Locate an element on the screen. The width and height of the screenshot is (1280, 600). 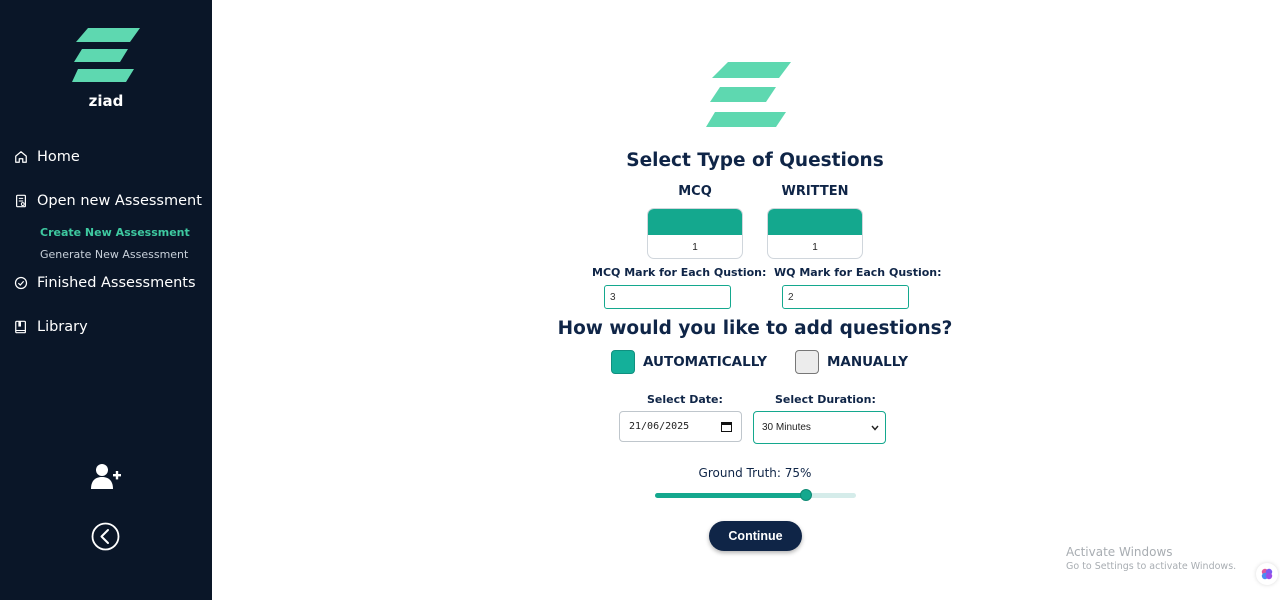
sidebar-item-label: Open new Assessment is located at coordinates (119, 201).